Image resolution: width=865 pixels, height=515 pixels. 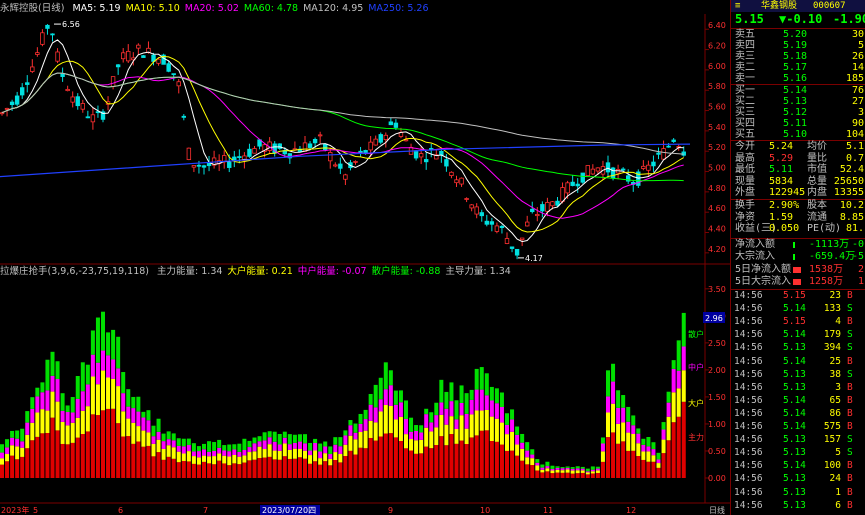 What do you see at coordinates (745, 217) in the screenshot?
I see `stat-label: 净资` at bounding box center [745, 217].